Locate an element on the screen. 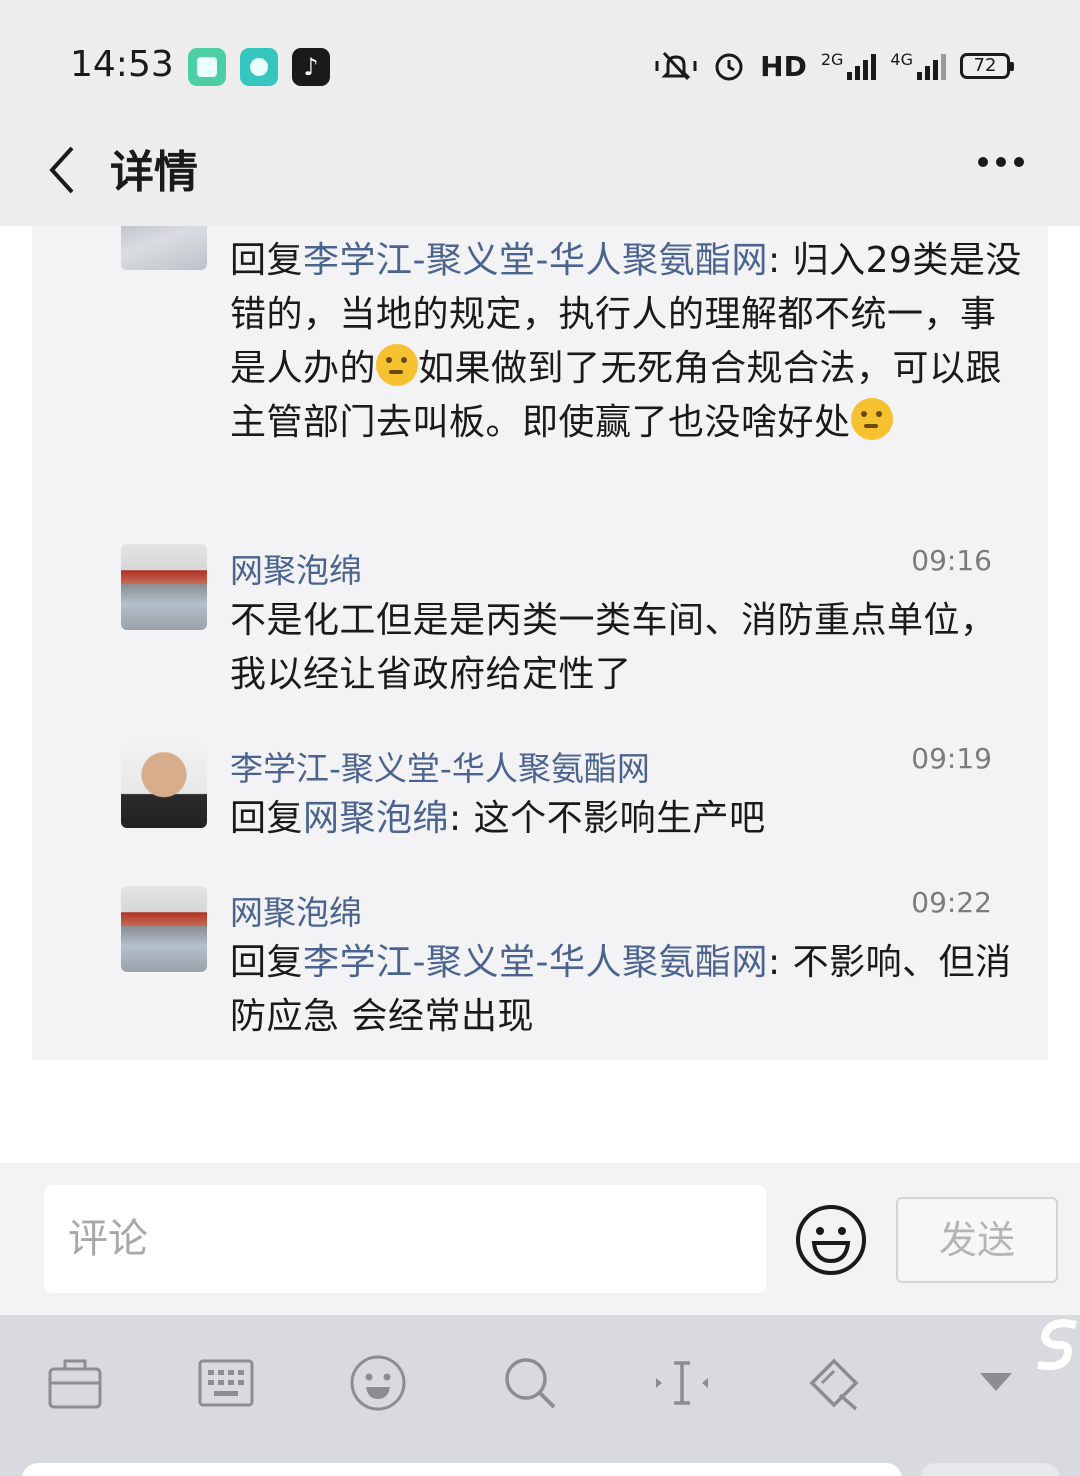  toolbox-icon is located at coordinates (75, 1383).